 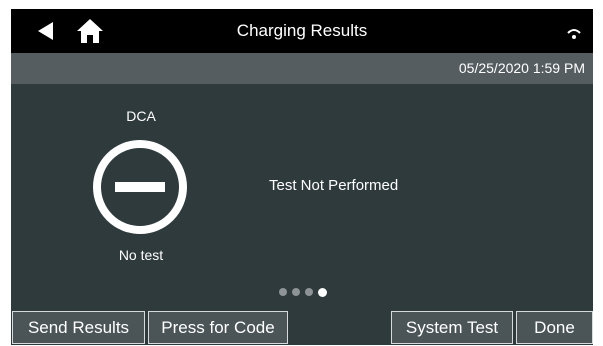 What do you see at coordinates (521, 68) in the screenshot?
I see `datetime-text: 05/25/2020 1:59 PM` at bounding box center [521, 68].